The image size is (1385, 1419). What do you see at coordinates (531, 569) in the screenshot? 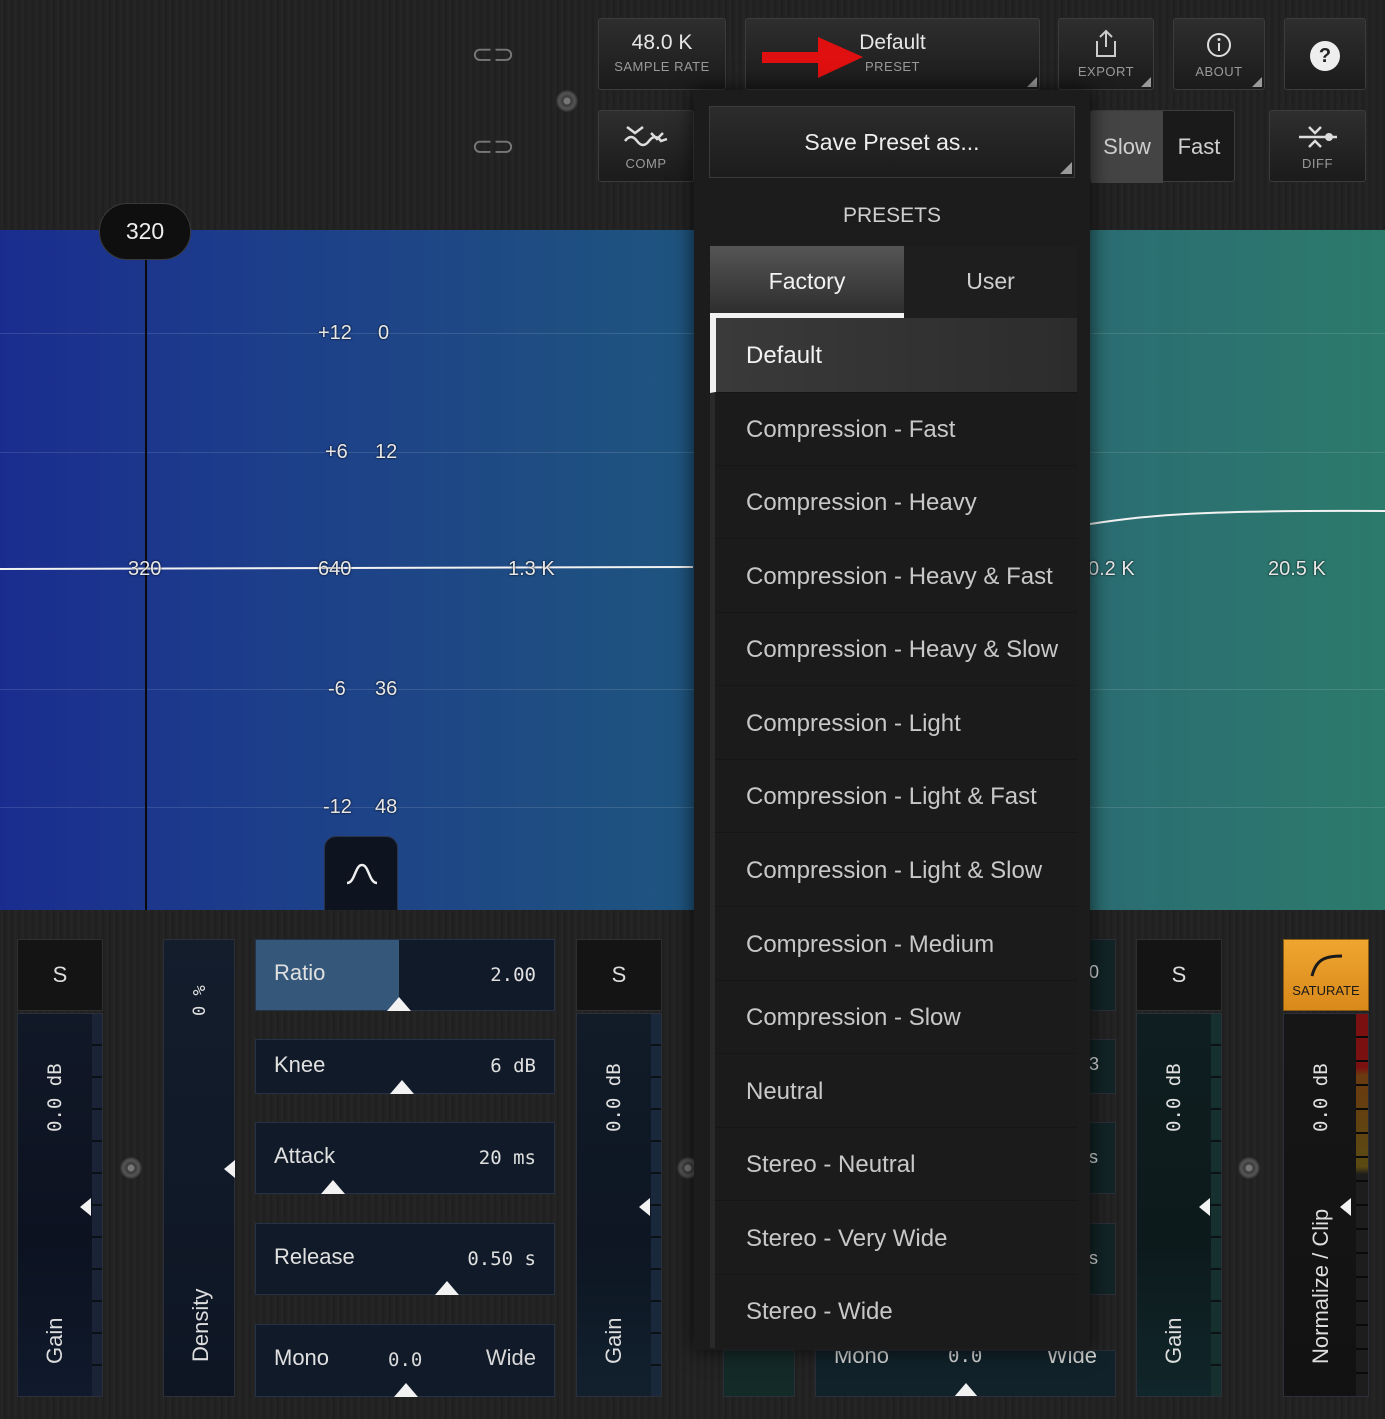
I see `freq-label: 1.3 K` at bounding box center [531, 569].